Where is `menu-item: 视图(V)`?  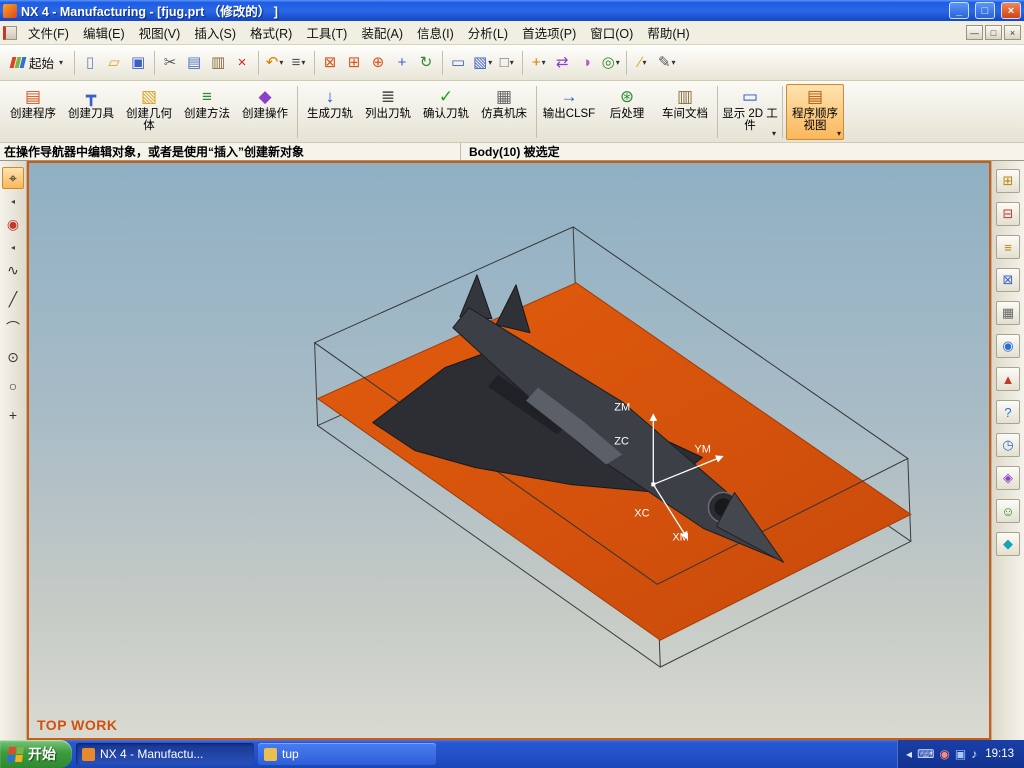
menu-item: 视图(V) is located at coordinates (160, 32).